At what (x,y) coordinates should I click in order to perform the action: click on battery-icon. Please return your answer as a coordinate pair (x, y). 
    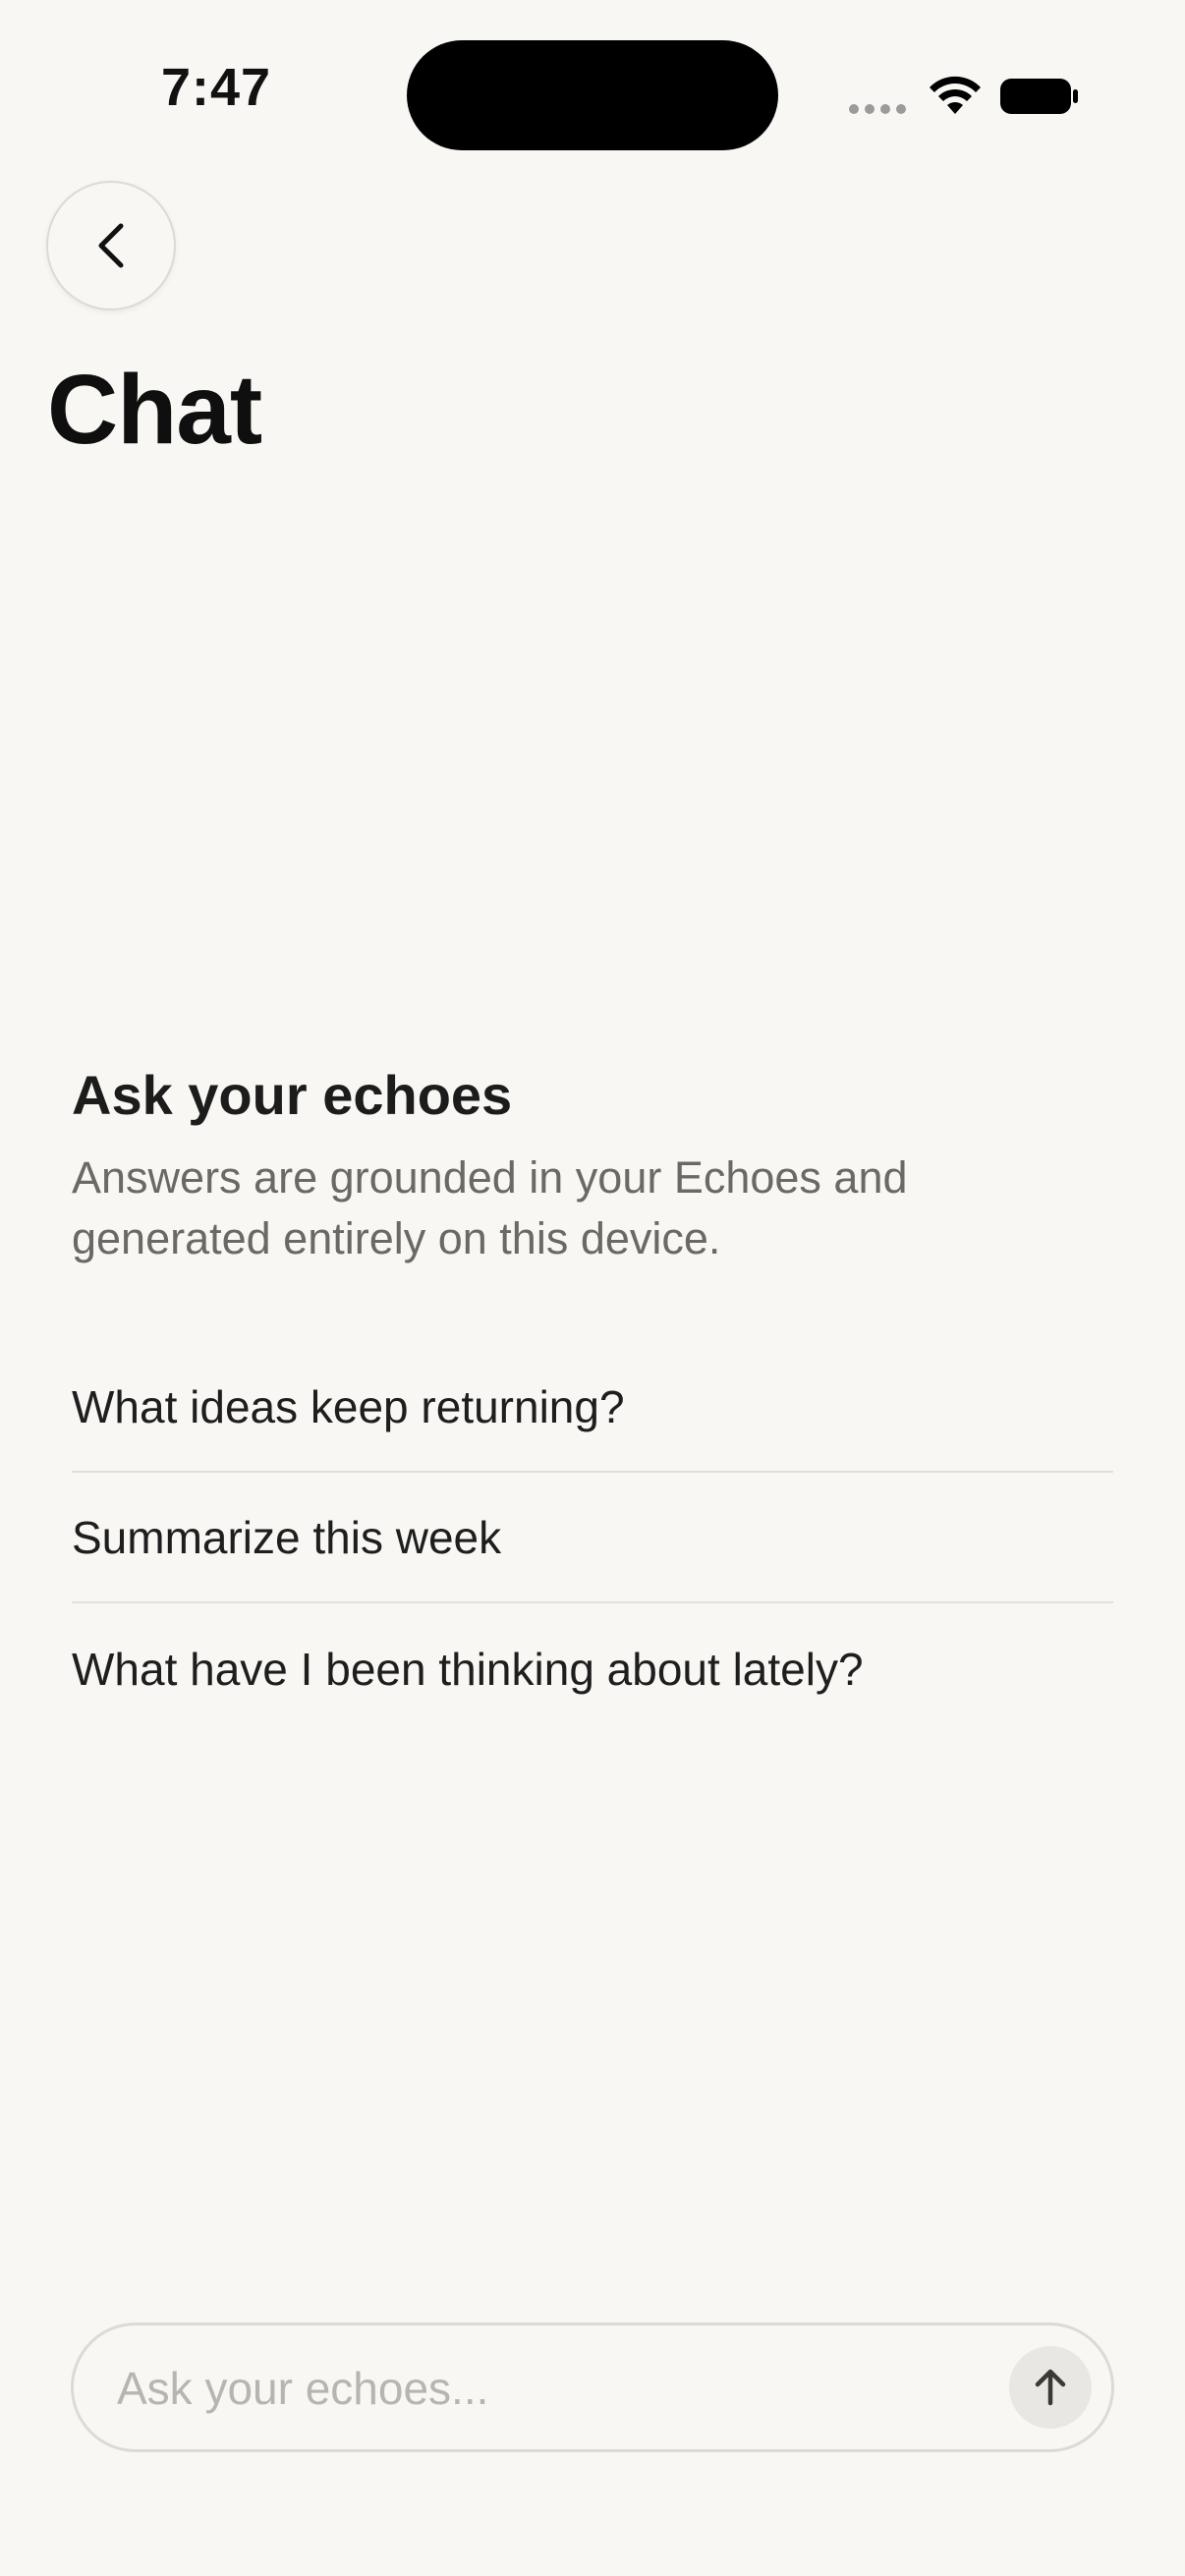
    Looking at the image, I should click on (1039, 96).